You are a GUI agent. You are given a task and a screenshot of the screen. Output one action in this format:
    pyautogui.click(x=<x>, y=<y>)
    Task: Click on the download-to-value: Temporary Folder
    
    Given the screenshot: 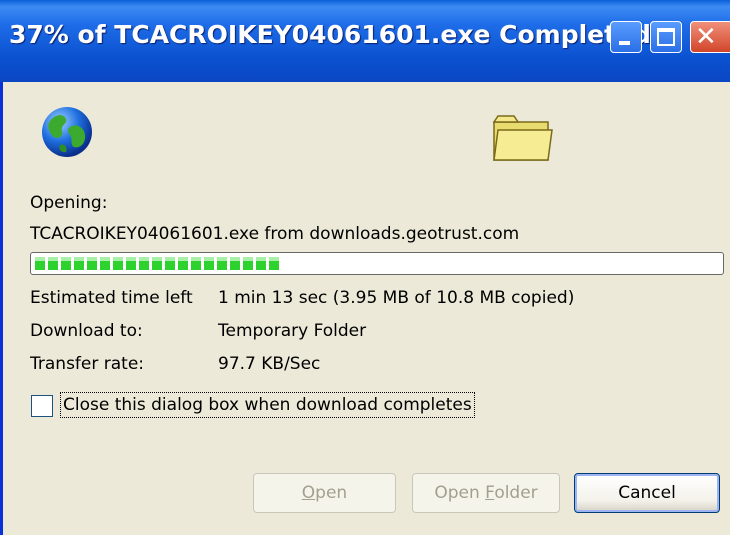 What is the action you would take?
    pyautogui.click(x=292, y=331)
    